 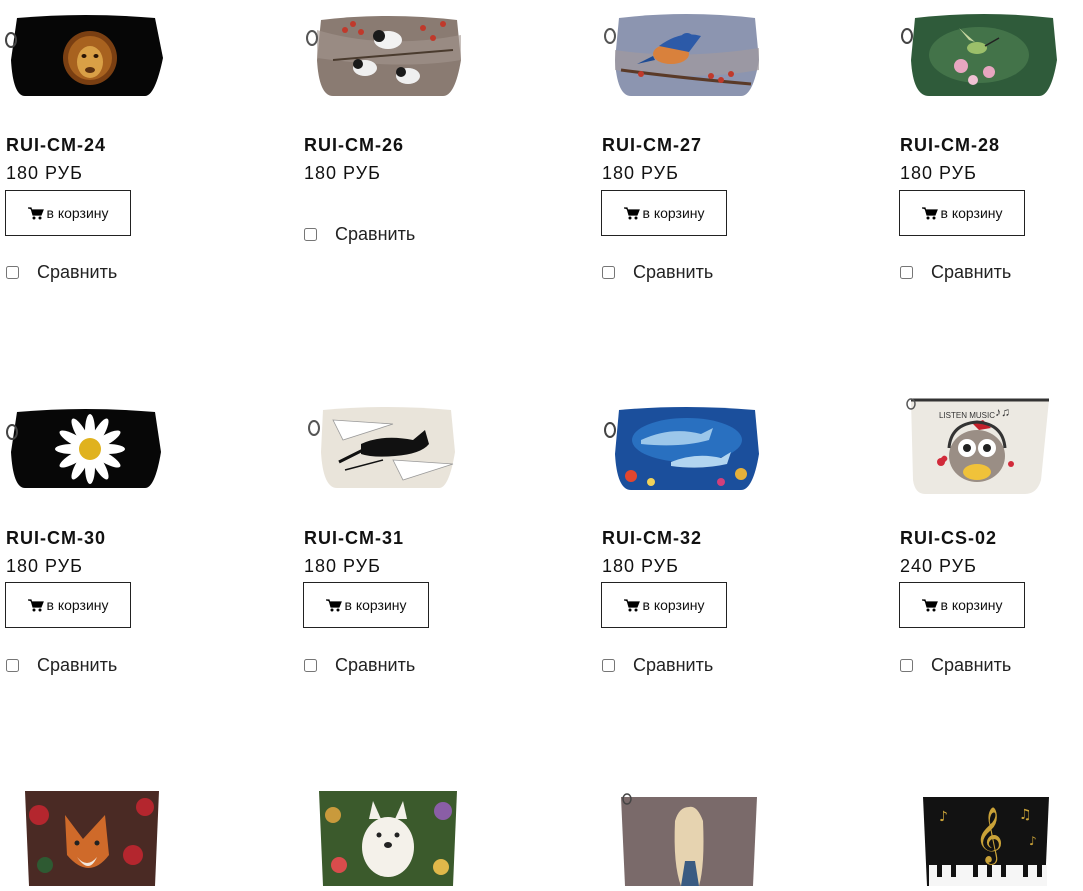 I want to click on product-image-fox, so click(x=85, y=835).